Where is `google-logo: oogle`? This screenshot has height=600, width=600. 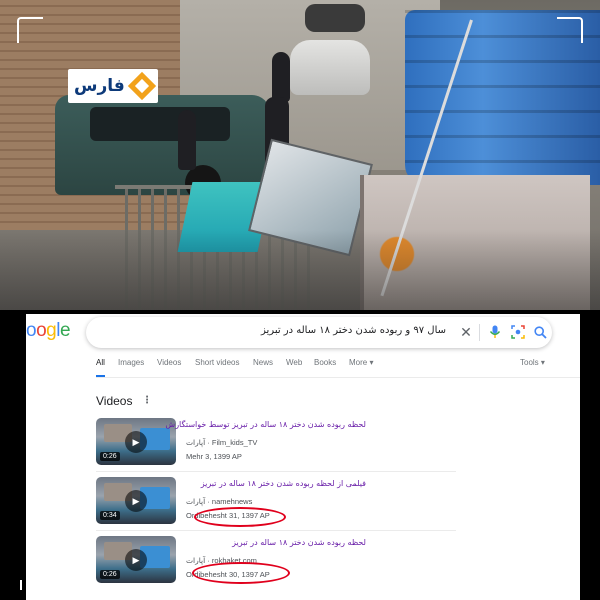
google-logo: oogle is located at coordinates (48, 331).